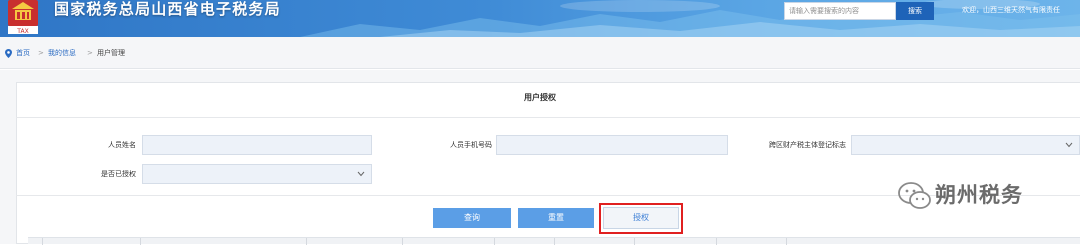 This screenshot has height=245, width=1080. Describe the element at coordinates (612, 145) in the screenshot. I see `phone-input` at that location.